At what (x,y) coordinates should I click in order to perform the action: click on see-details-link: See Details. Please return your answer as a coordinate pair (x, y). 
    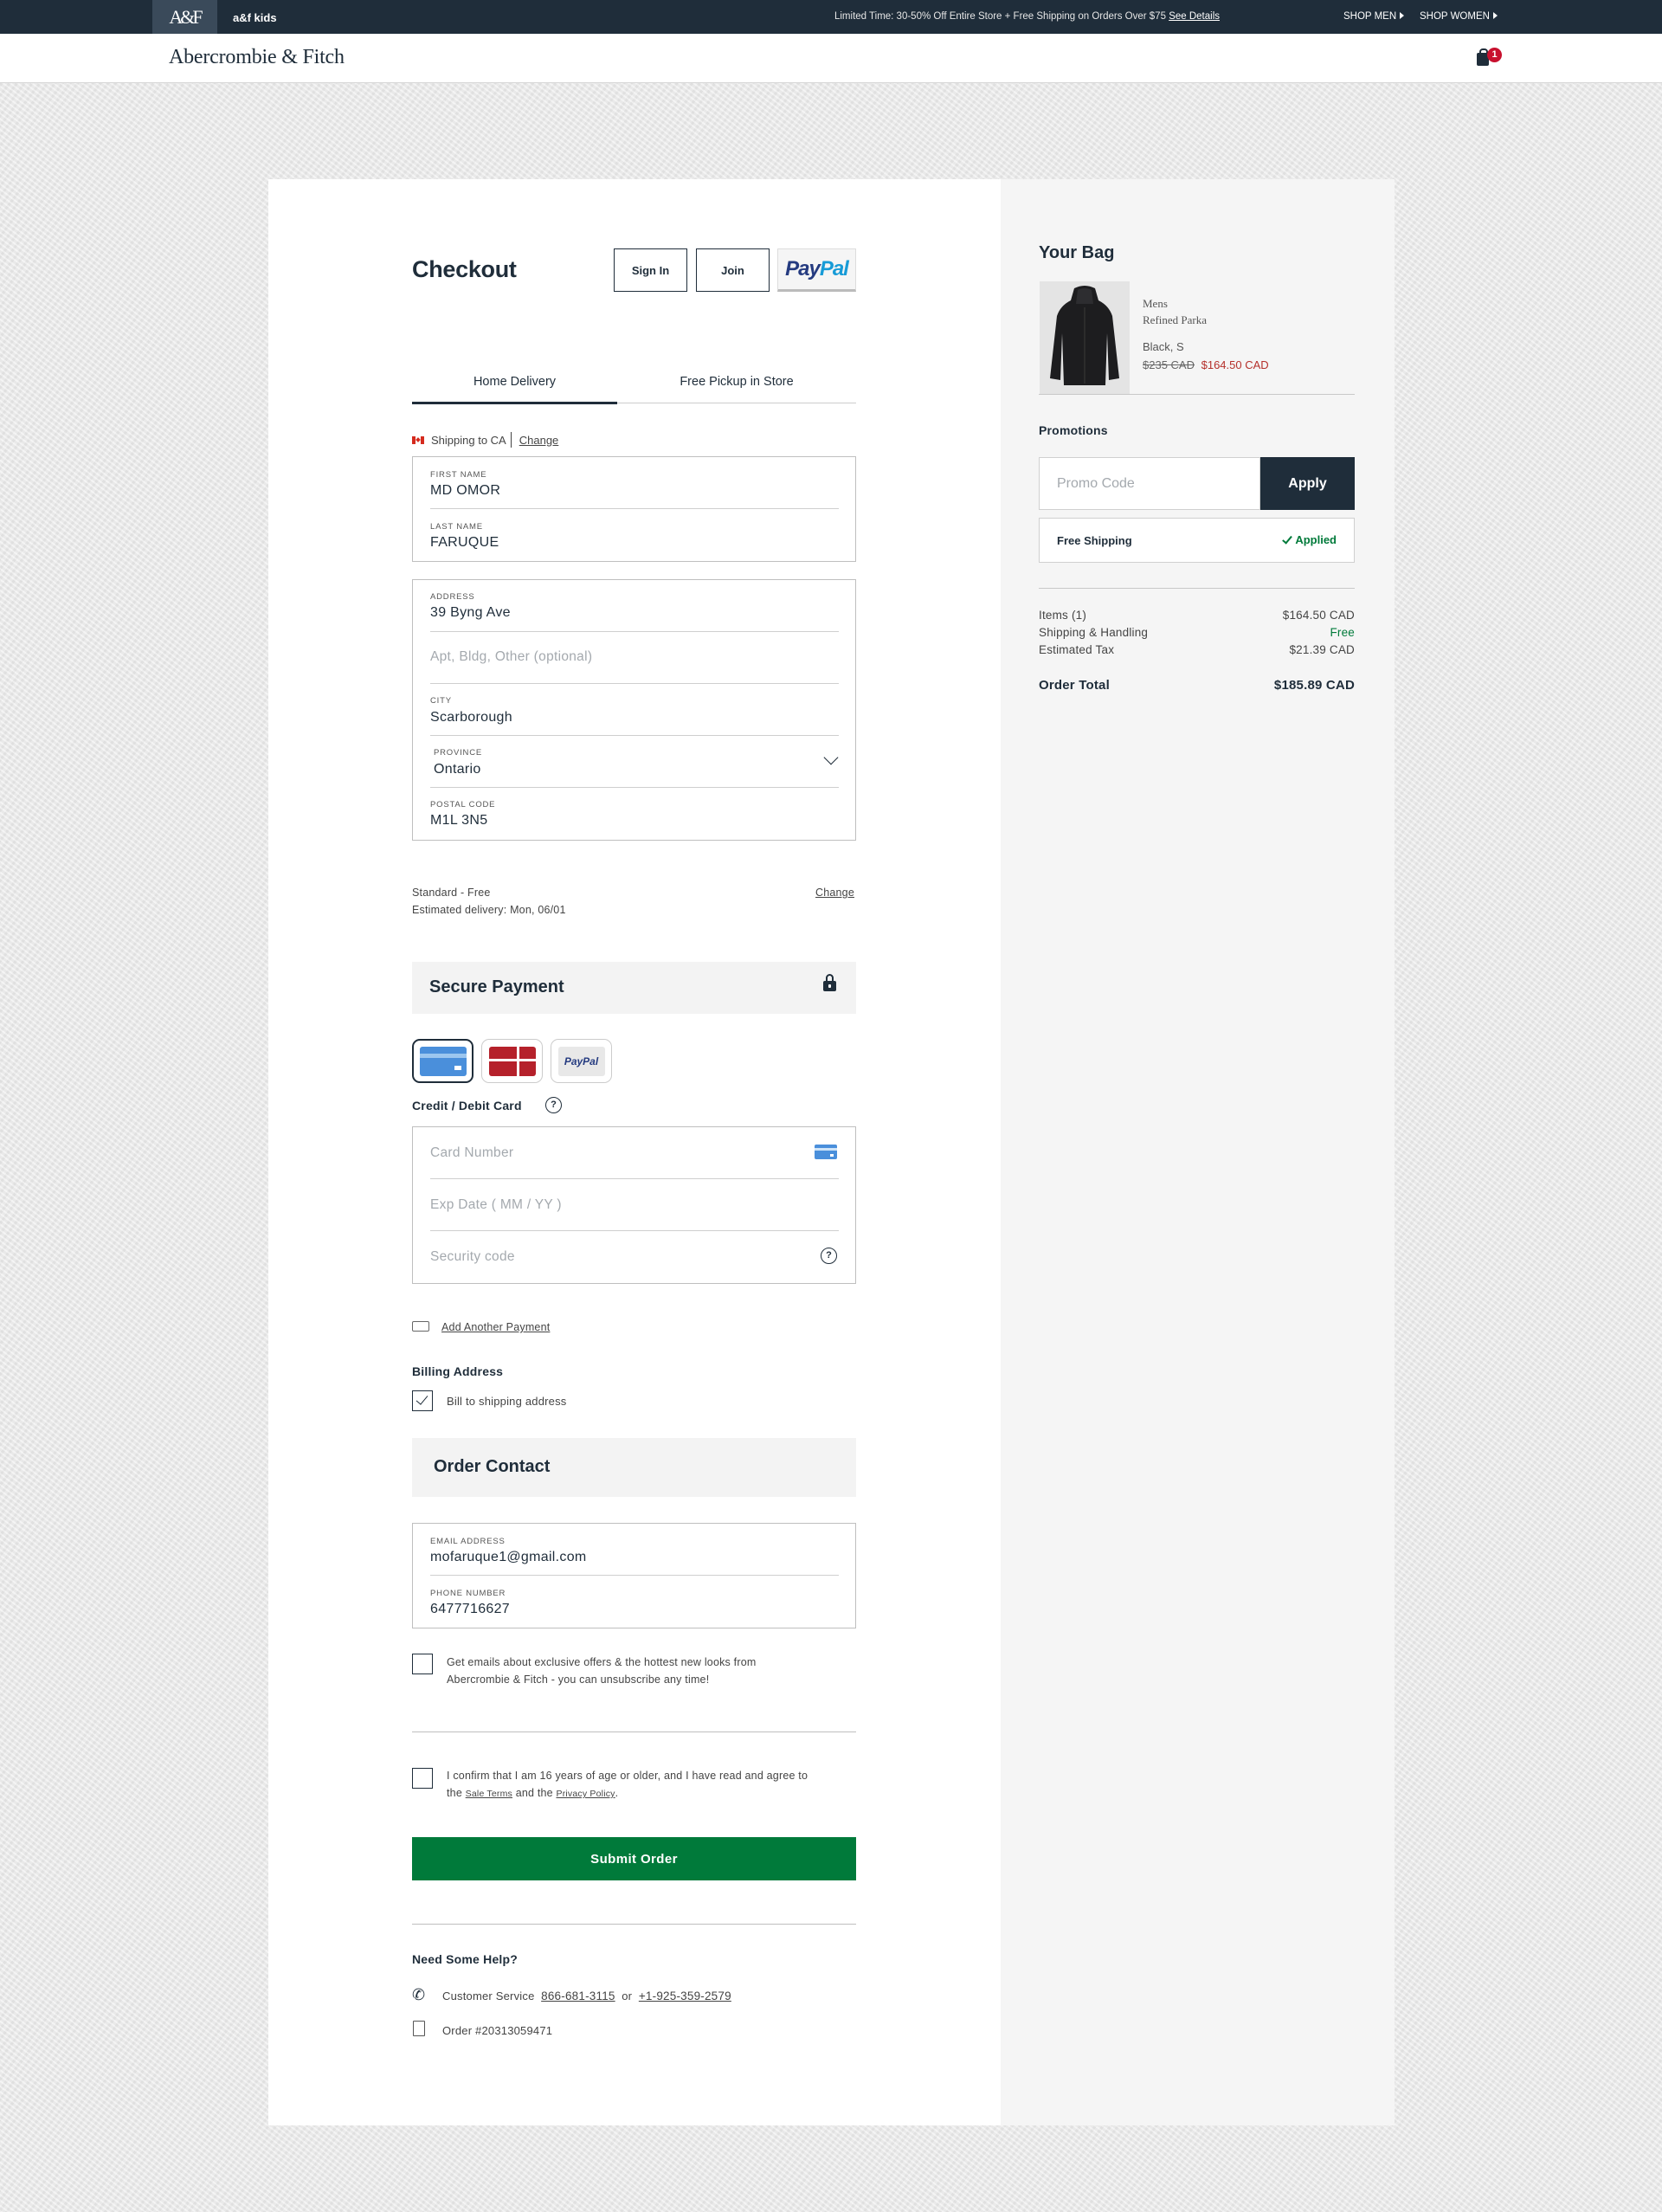
    Looking at the image, I should click on (1194, 16).